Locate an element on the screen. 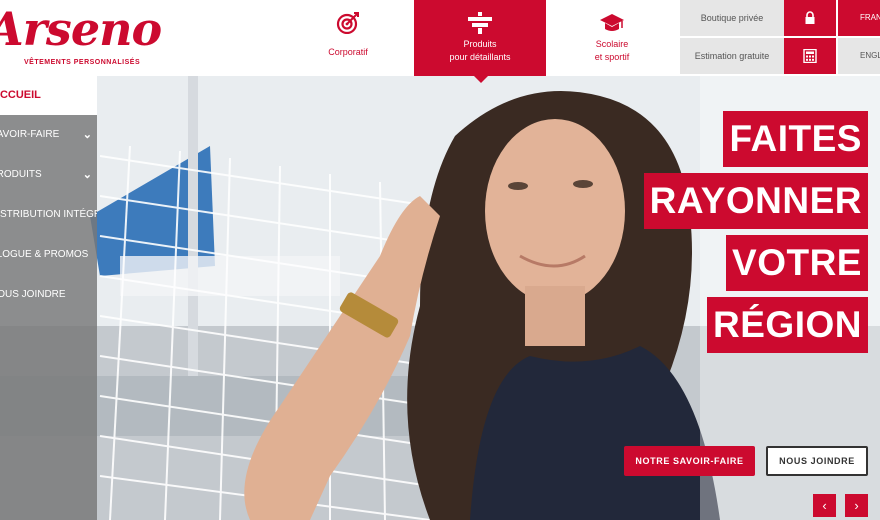 The image size is (880, 520). nous-joindre-button: NOUS JOINDRE is located at coordinates (817, 461).